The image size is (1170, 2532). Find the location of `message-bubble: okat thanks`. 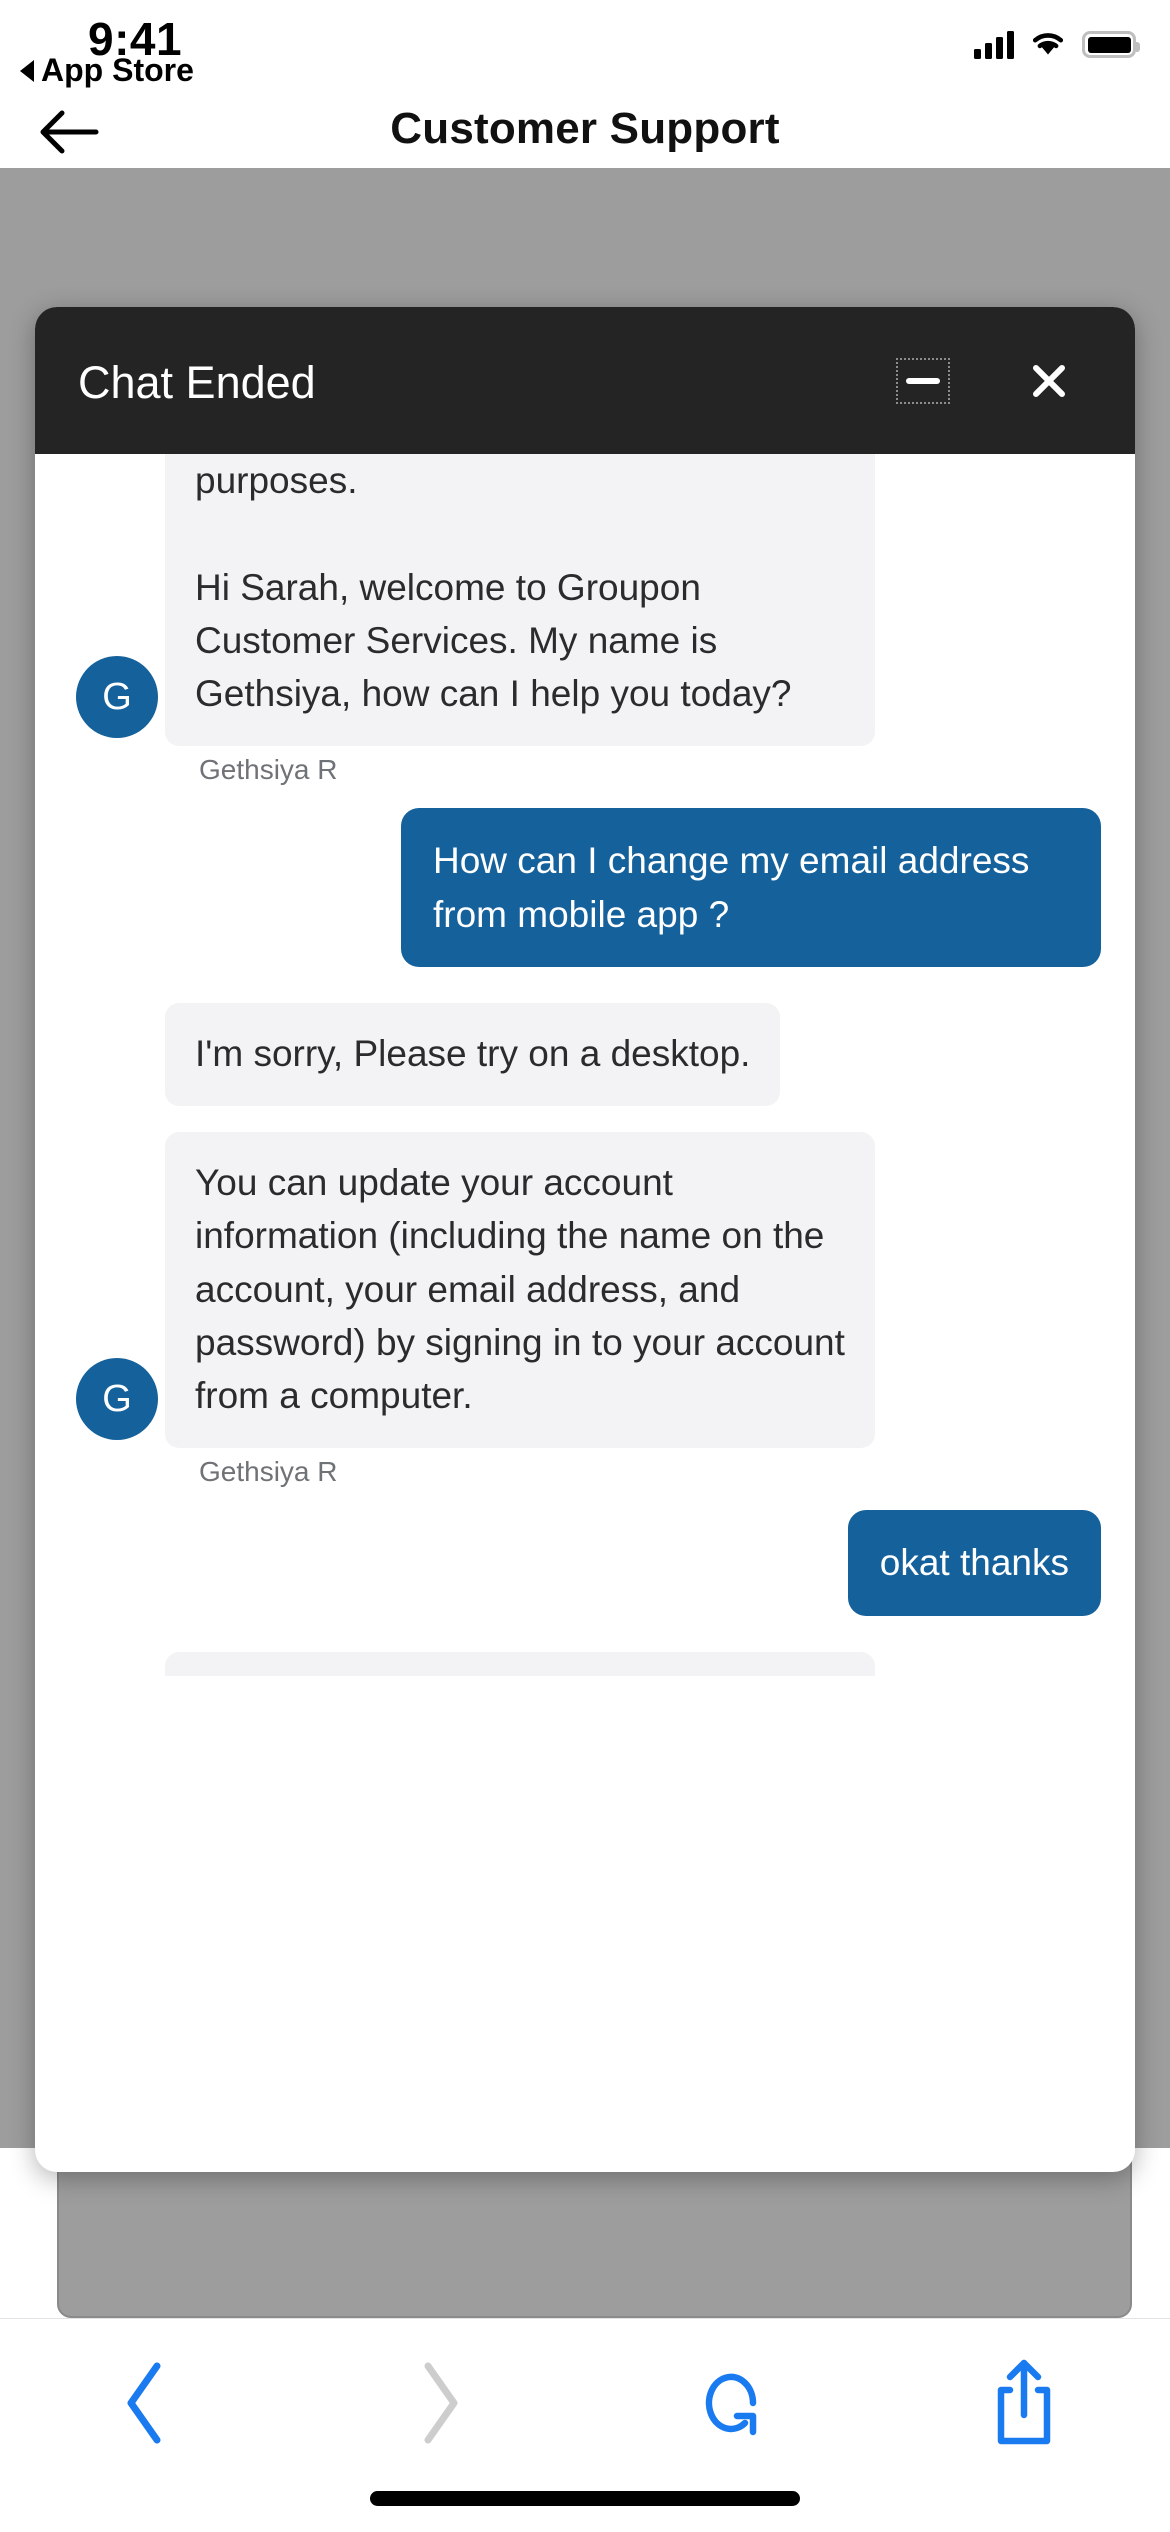

message-bubble: okat thanks is located at coordinates (974, 1563).